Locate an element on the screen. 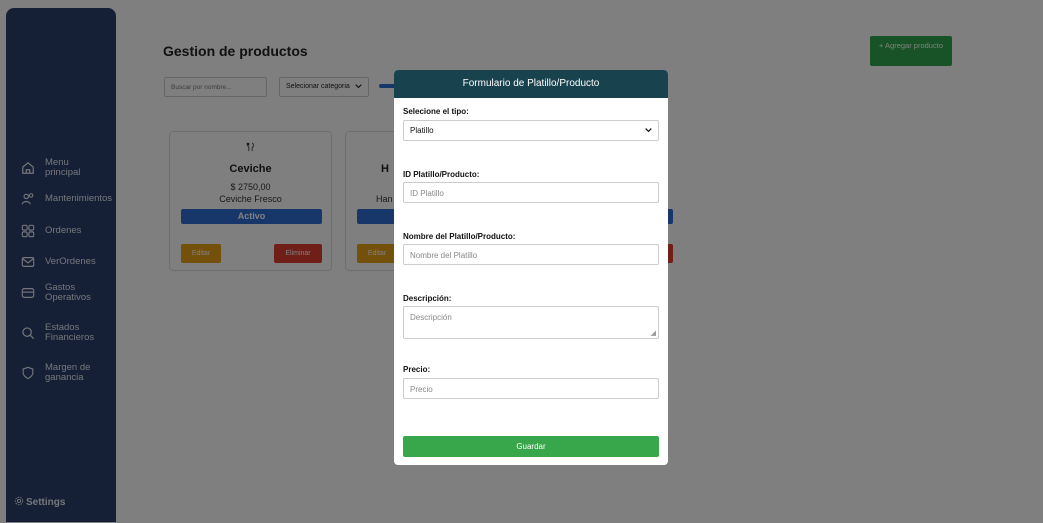 The image size is (1043, 523). modal-title: Formulario de Platillo/Producto is located at coordinates (531, 84).